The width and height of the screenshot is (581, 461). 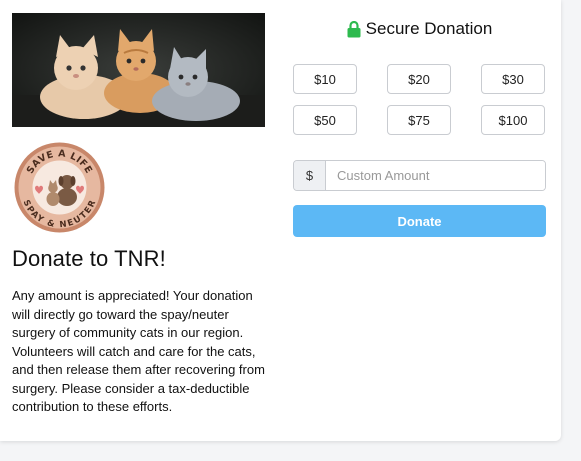 I want to click on campaign-title: Donate to TNR!, so click(x=89, y=258).